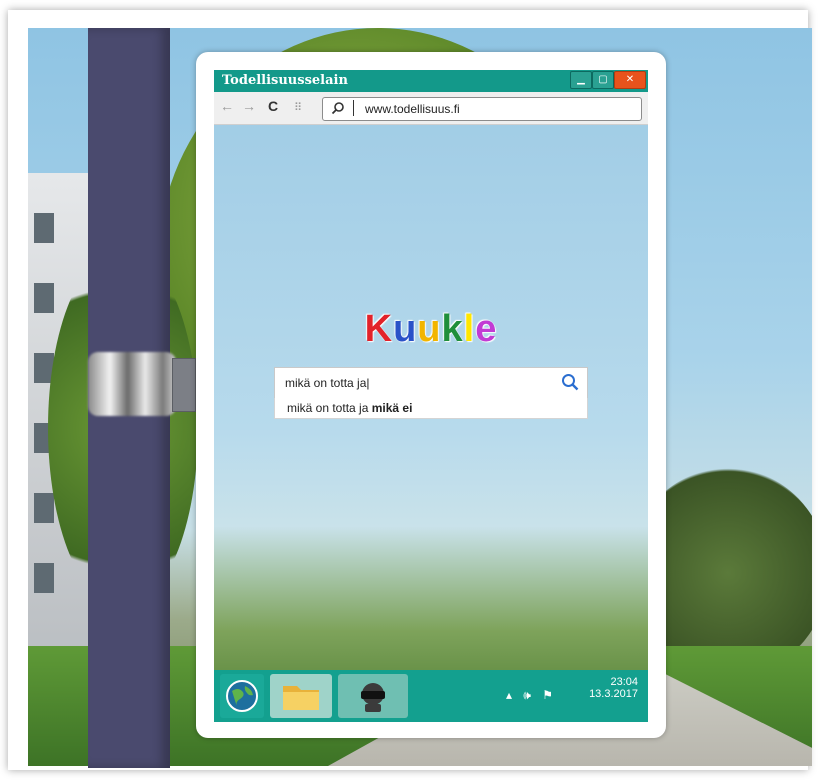 The height and width of the screenshot is (780, 818). Describe the element at coordinates (431, 383) in the screenshot. I see `search-box: mikä on totta ja|` at that location.